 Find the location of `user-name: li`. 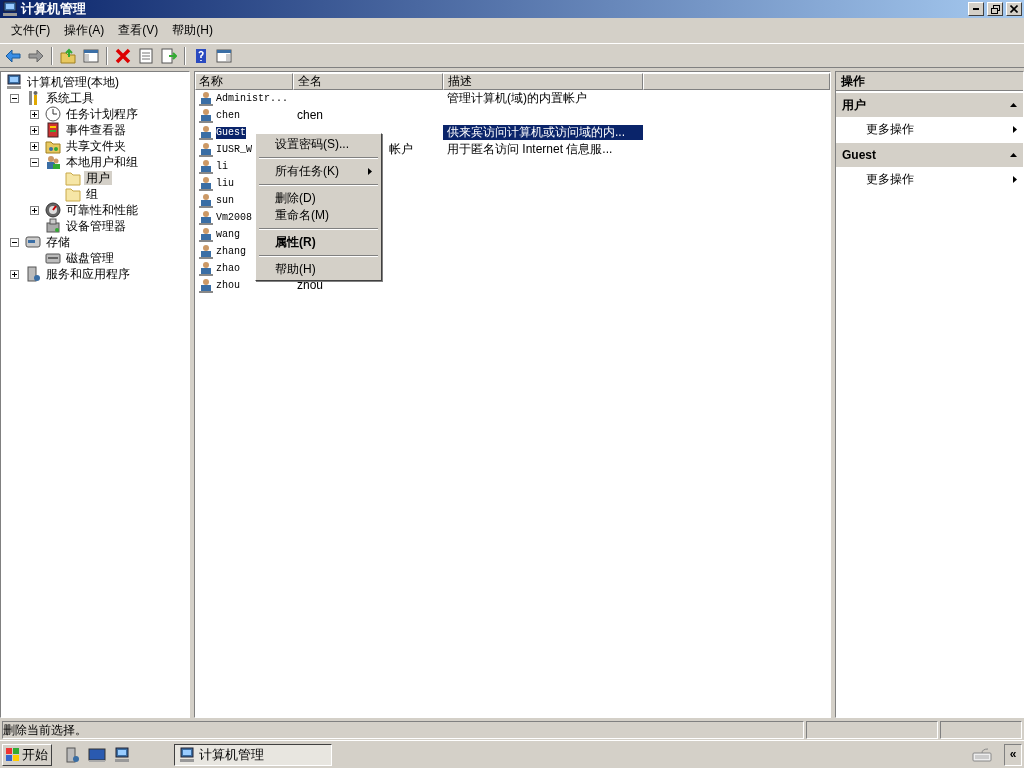

user-name: li is located at coordinates (222, 166).